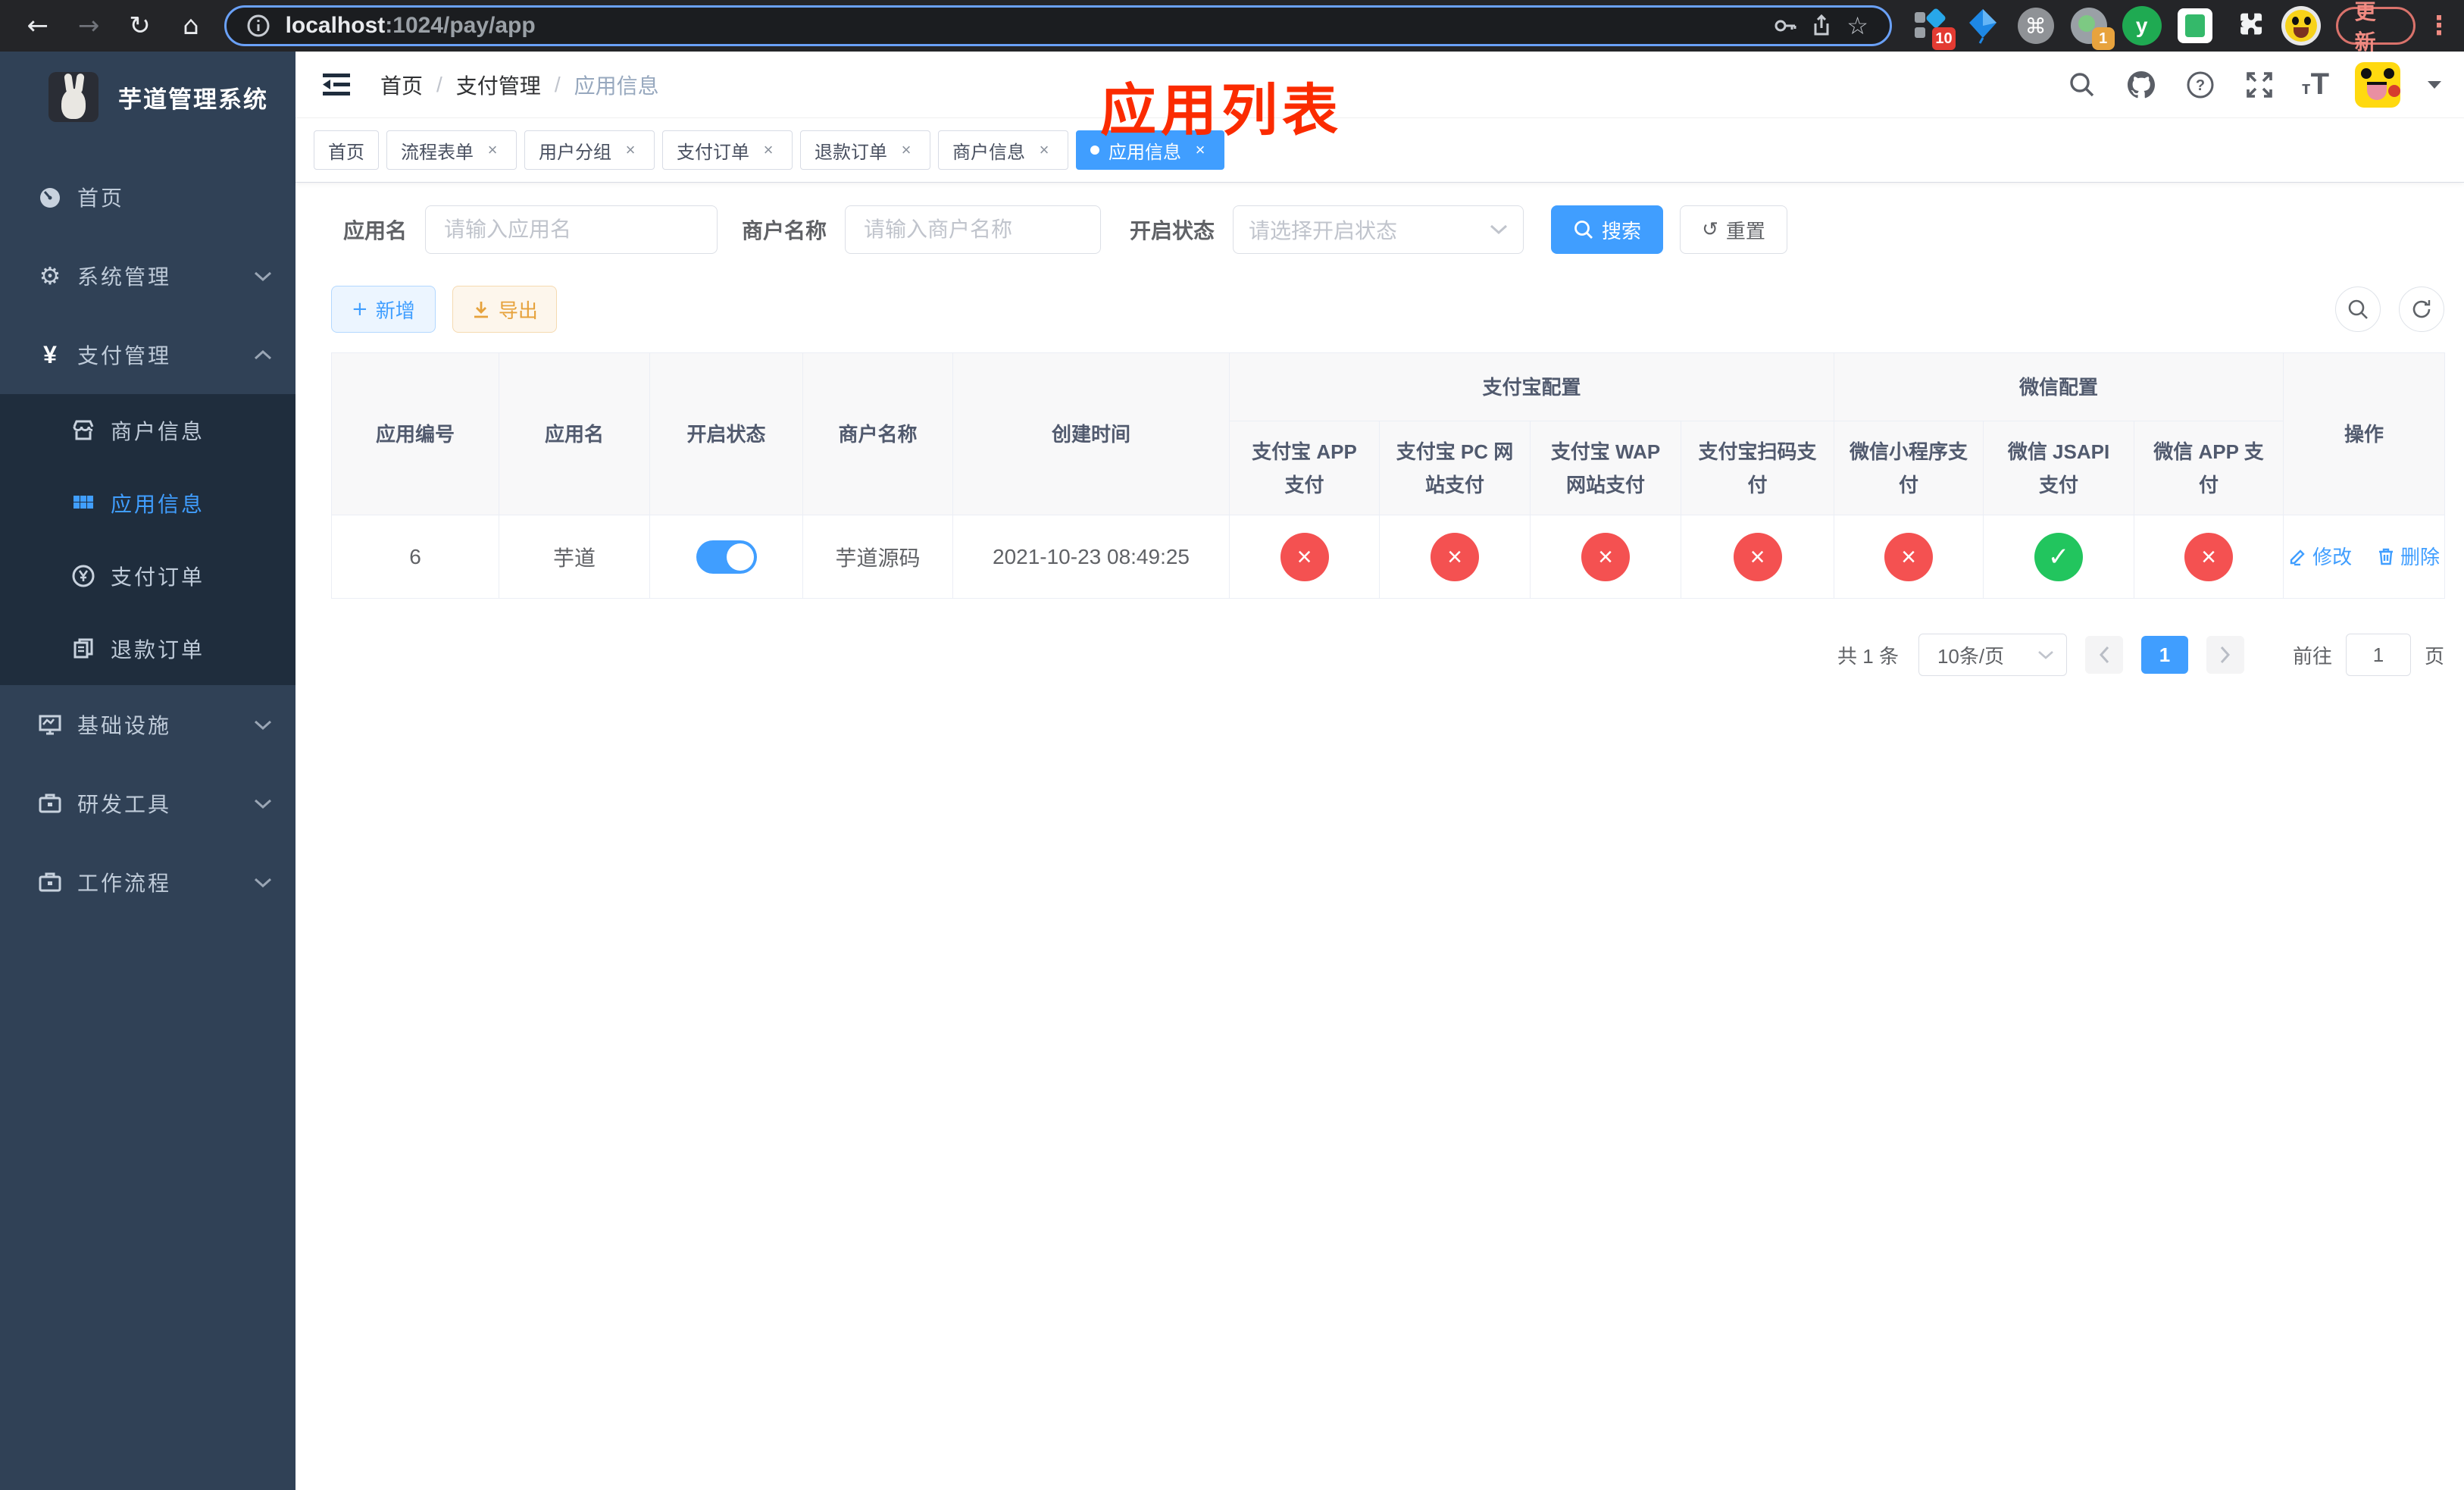 This screenshot has height=1490, width=2464. What do you see at coordinates (726, 557) in the screenshot?
I see `status-toggle` at bounding box center [726, 557].